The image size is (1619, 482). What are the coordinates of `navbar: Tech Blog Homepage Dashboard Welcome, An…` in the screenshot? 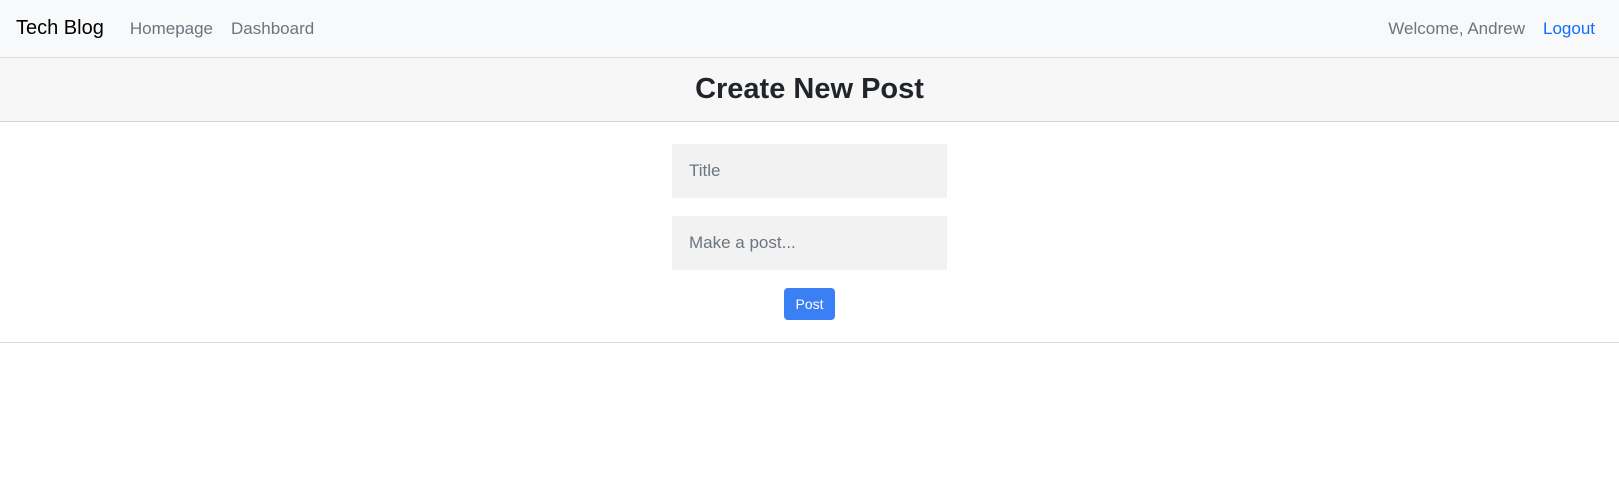 It's located at (809, 29).